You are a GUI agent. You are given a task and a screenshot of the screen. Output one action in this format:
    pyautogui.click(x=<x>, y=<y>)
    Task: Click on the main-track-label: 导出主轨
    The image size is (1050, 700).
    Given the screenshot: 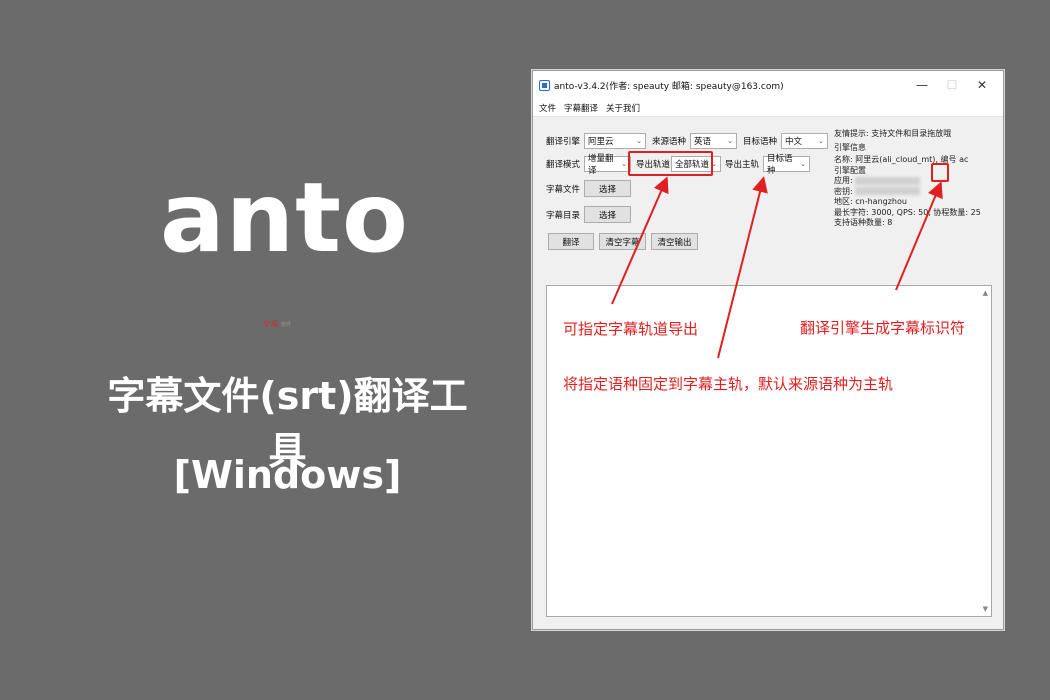 What is the action you would take?
    pyautogui.click(x=742, y=165)
    